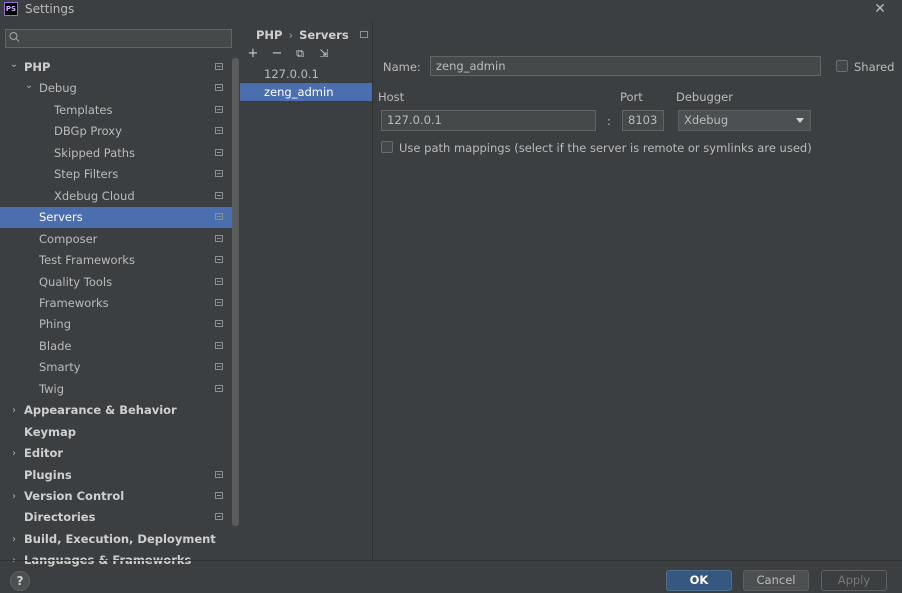 This screenshot has height=593, width=902. I want to click on sidebar-scrollbar, so click(235, 292).